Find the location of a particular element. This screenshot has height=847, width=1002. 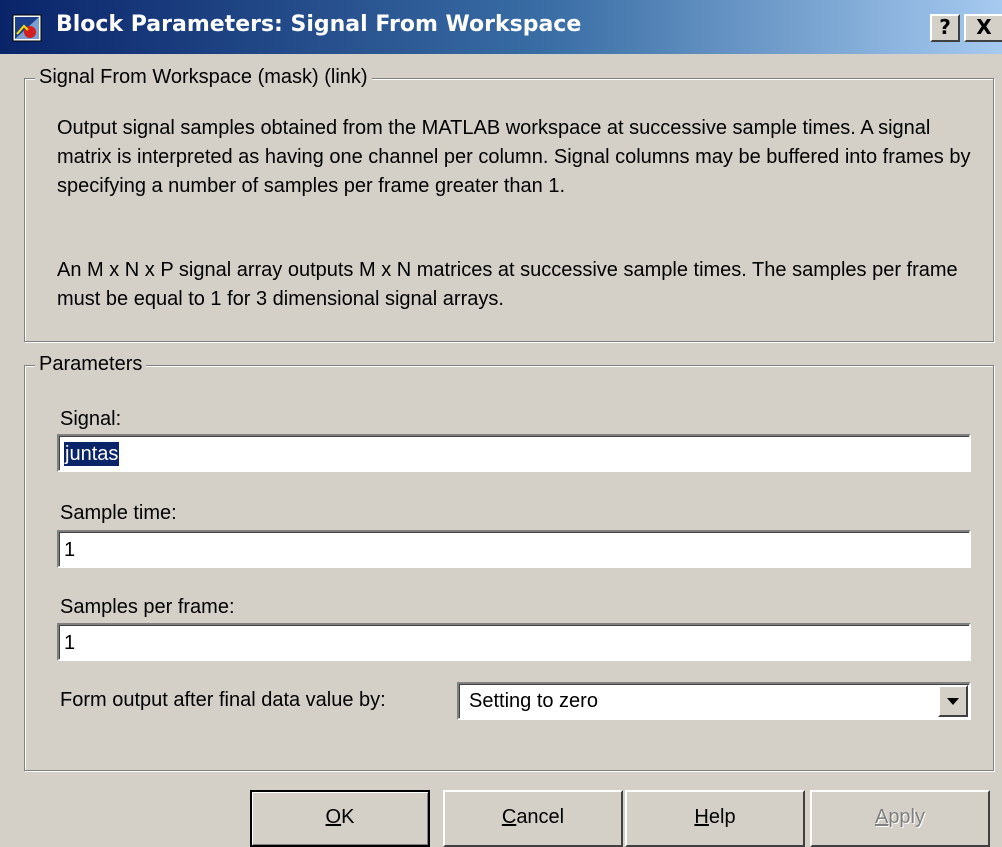

cancel-button-mnemonic: C is located at coordinates (509, 817).